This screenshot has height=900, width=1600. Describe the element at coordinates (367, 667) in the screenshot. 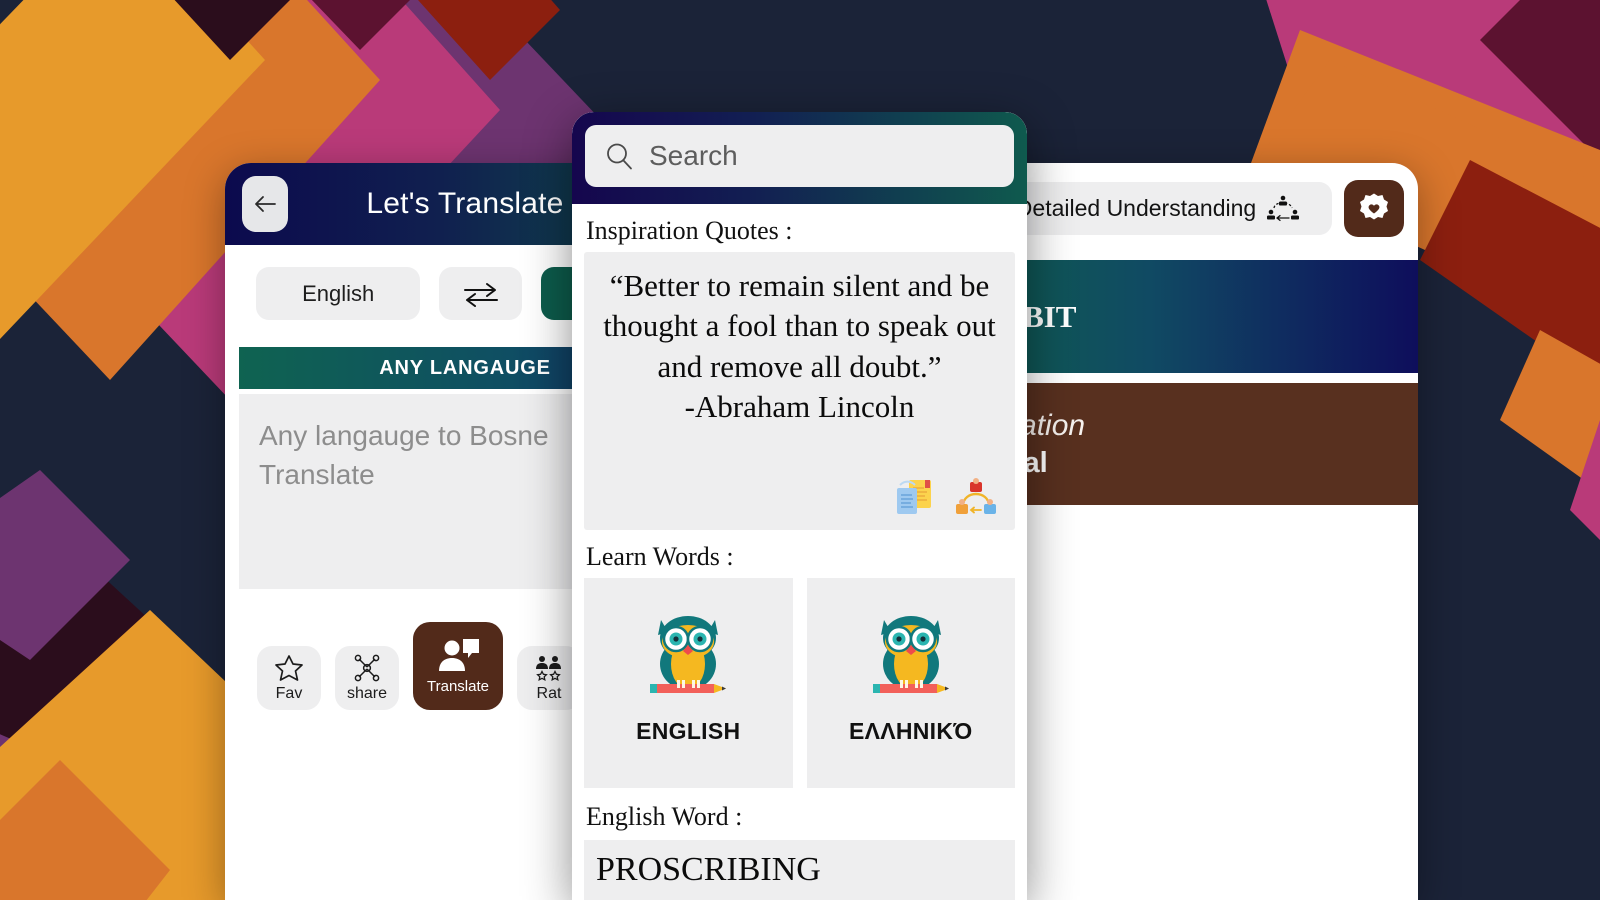

I see `share-network-icon` at that location.